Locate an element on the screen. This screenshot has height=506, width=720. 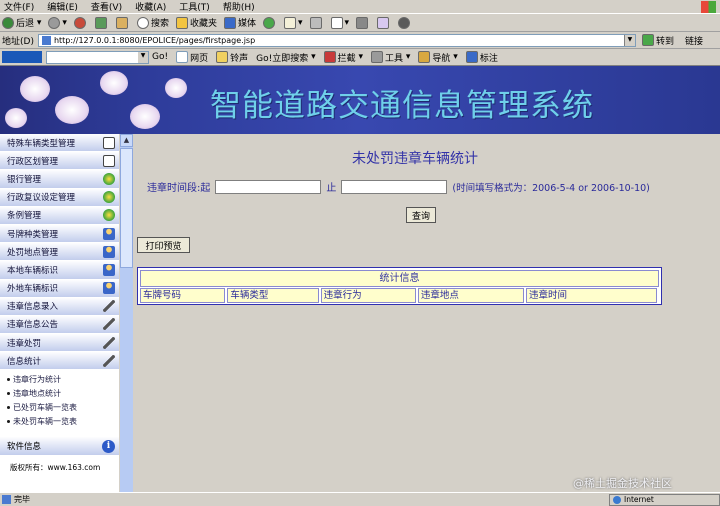
messenger-button is located at coordinates (384, 22).